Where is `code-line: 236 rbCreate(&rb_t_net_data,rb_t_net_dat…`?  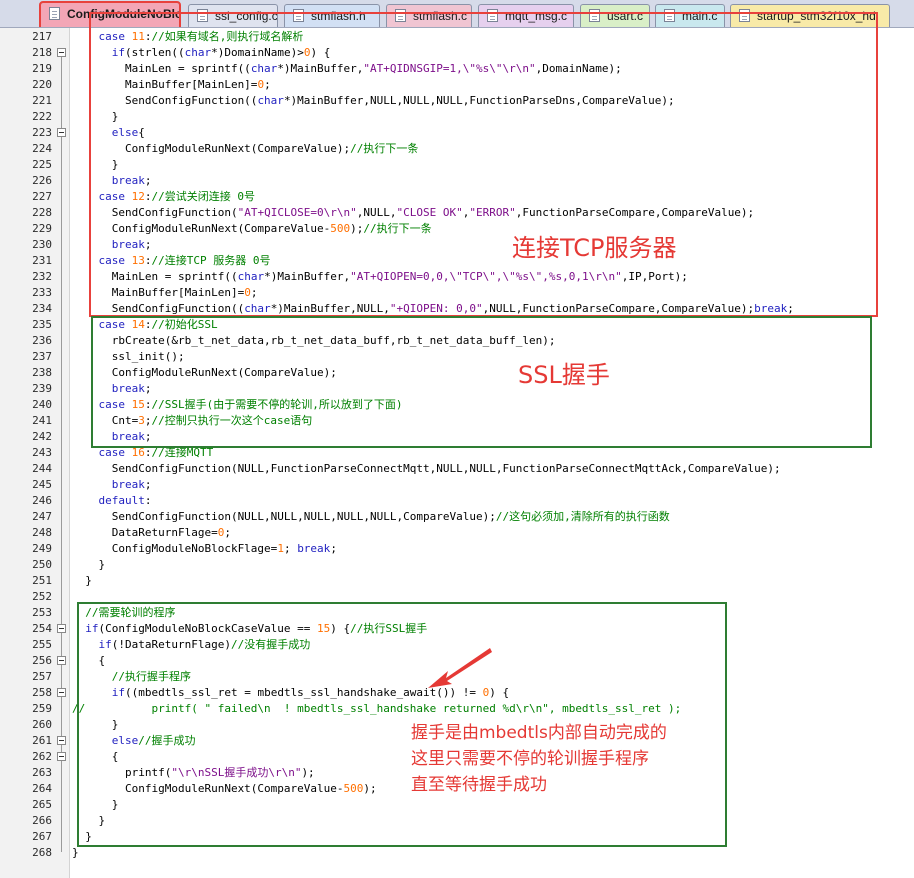 code-line: 236 rbCreate(&rb_t_net_data,rb_t_net_dat… is located at coordinates (457, 341).